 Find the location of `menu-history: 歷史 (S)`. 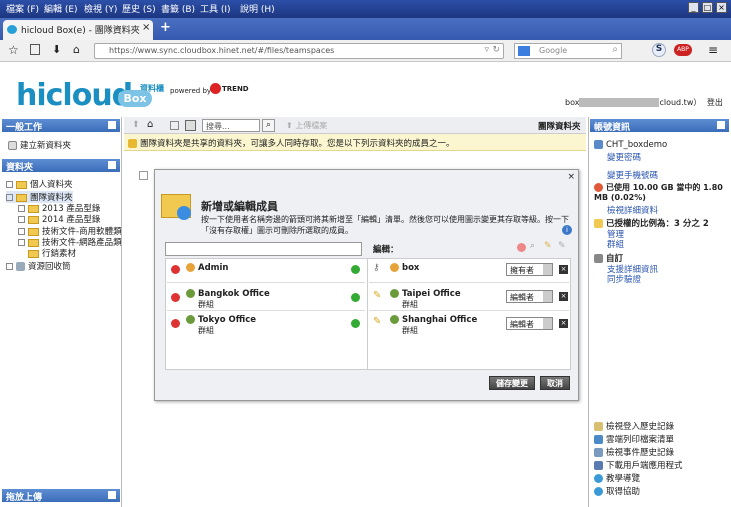

menu-history: 歷史 (S) is located at coordinates (139, 8).